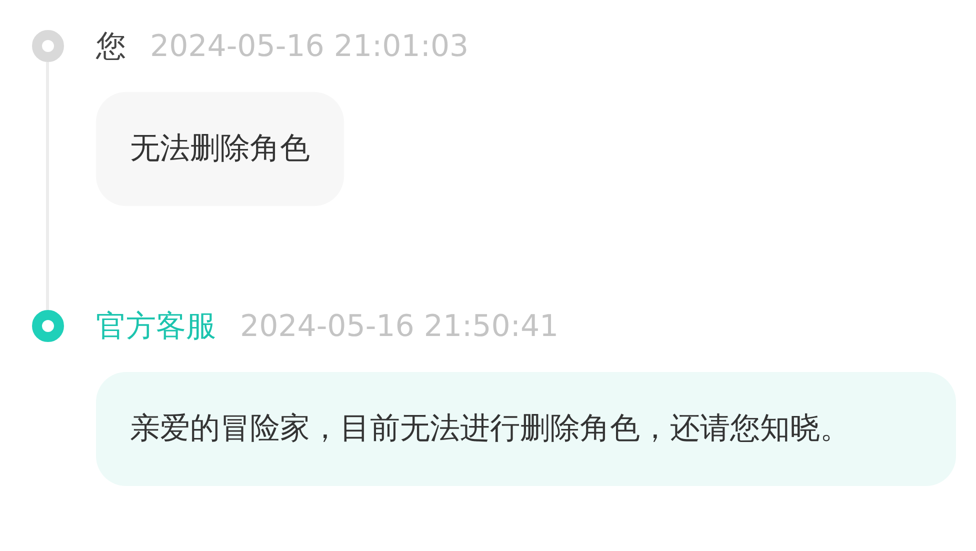  Describe the element at coordinates (111, 47) in the screenshot. I see `sender-name: 您` at that location.